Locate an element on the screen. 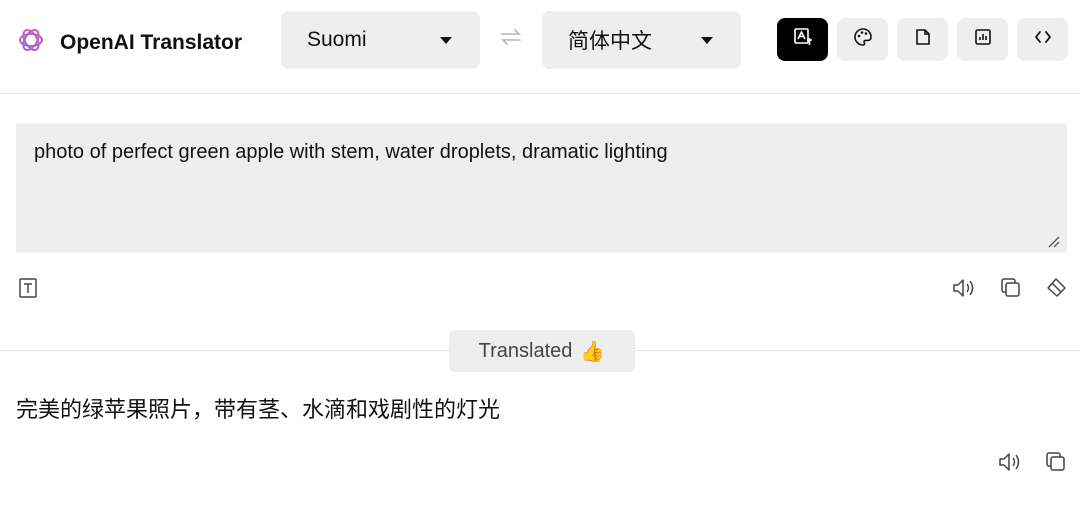 This screenshot has height=507, width=1080. eraser-icon is located at coordinates (1056, 288).